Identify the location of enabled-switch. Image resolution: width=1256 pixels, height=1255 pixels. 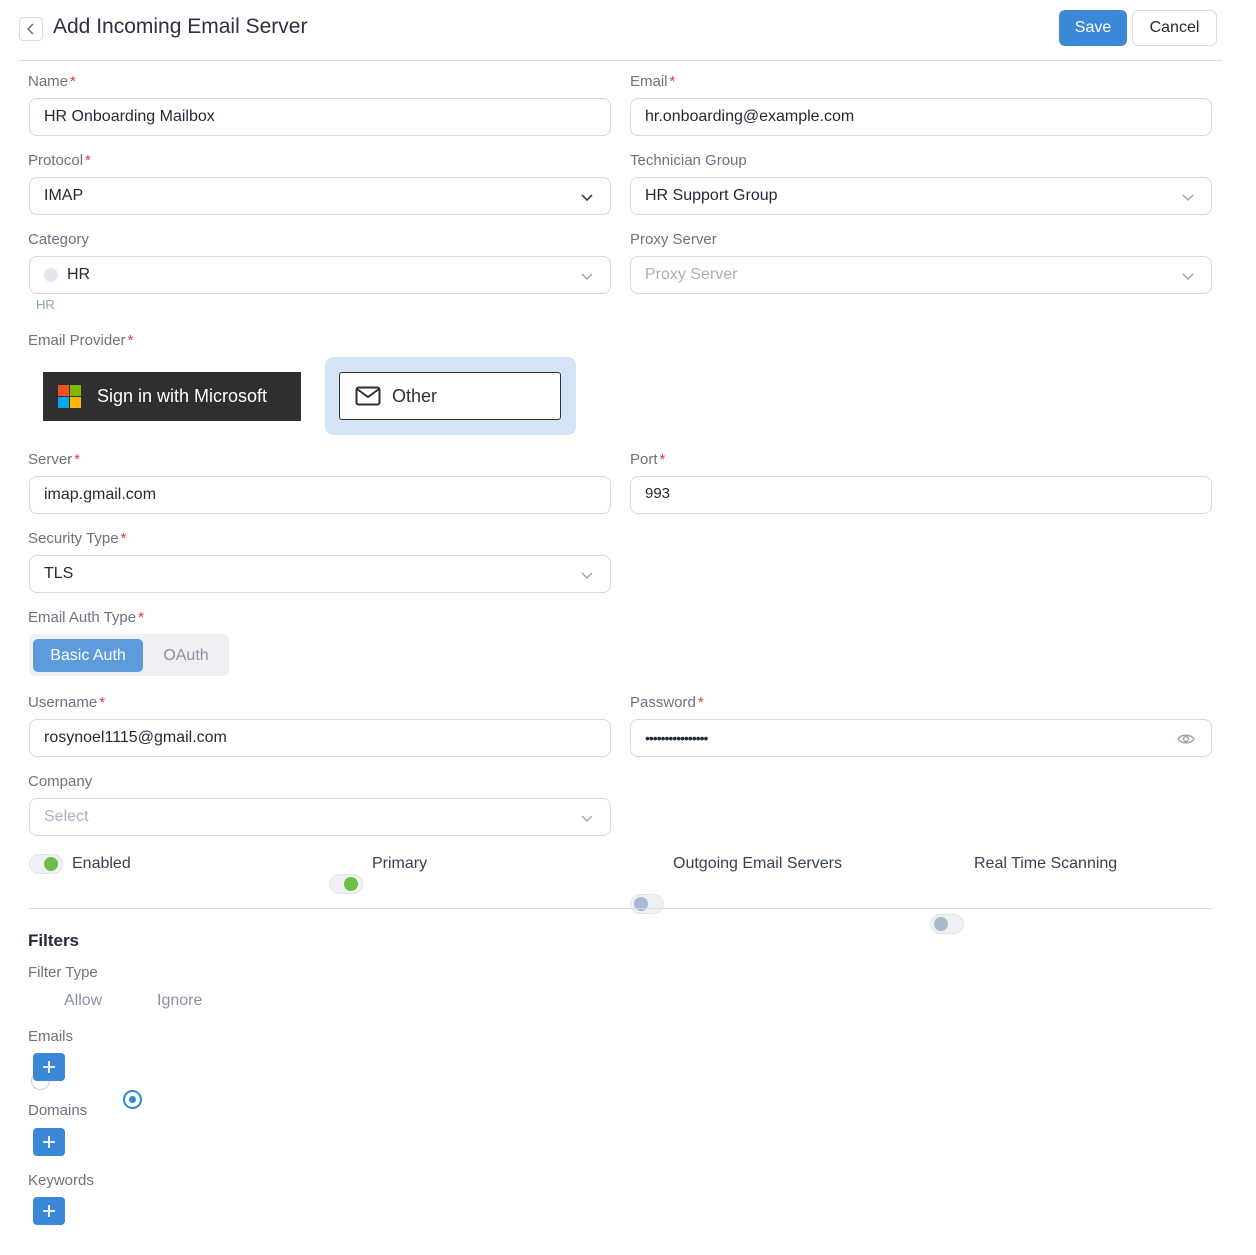
(46, 864).